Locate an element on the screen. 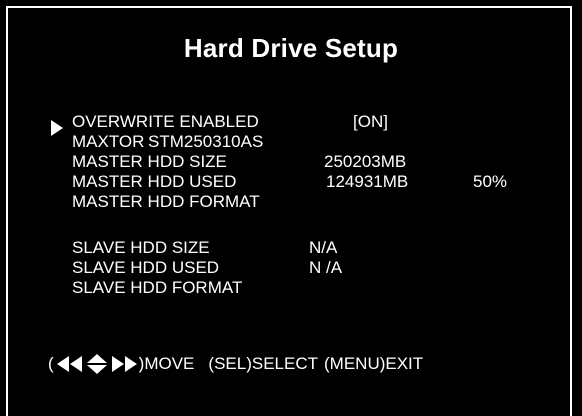 The width and height of the screenshot is (582, 416). selection-cursor-icon is located at coordinates (57, 128).